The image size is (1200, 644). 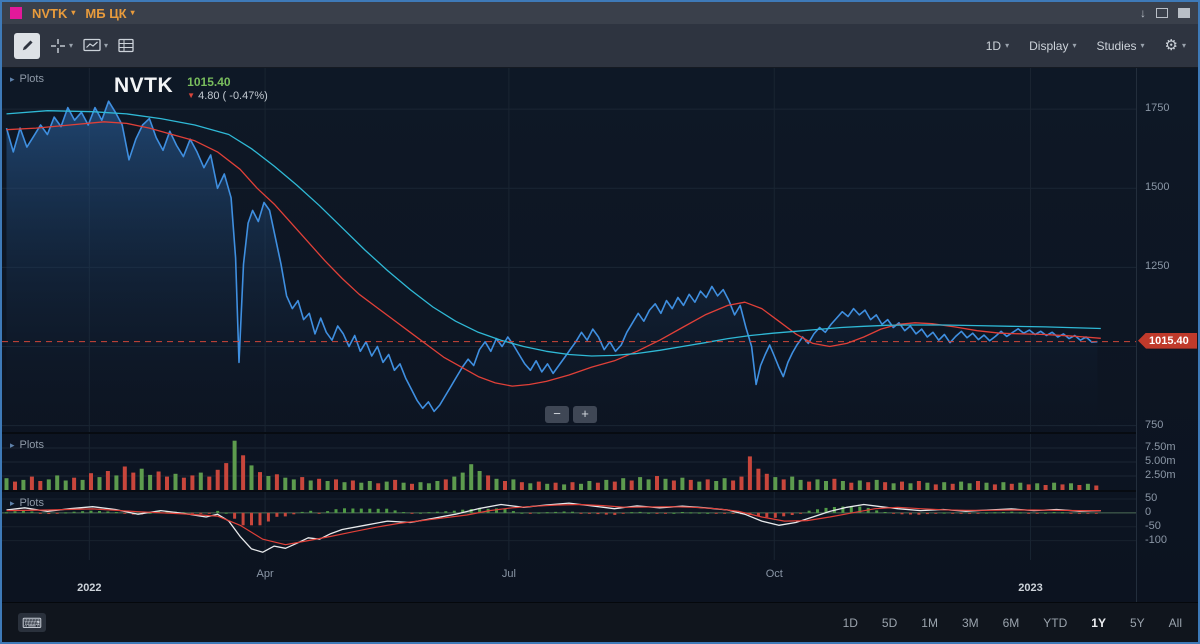 I want to click on range-button-5d: 5D, so click(x=889, y=623).